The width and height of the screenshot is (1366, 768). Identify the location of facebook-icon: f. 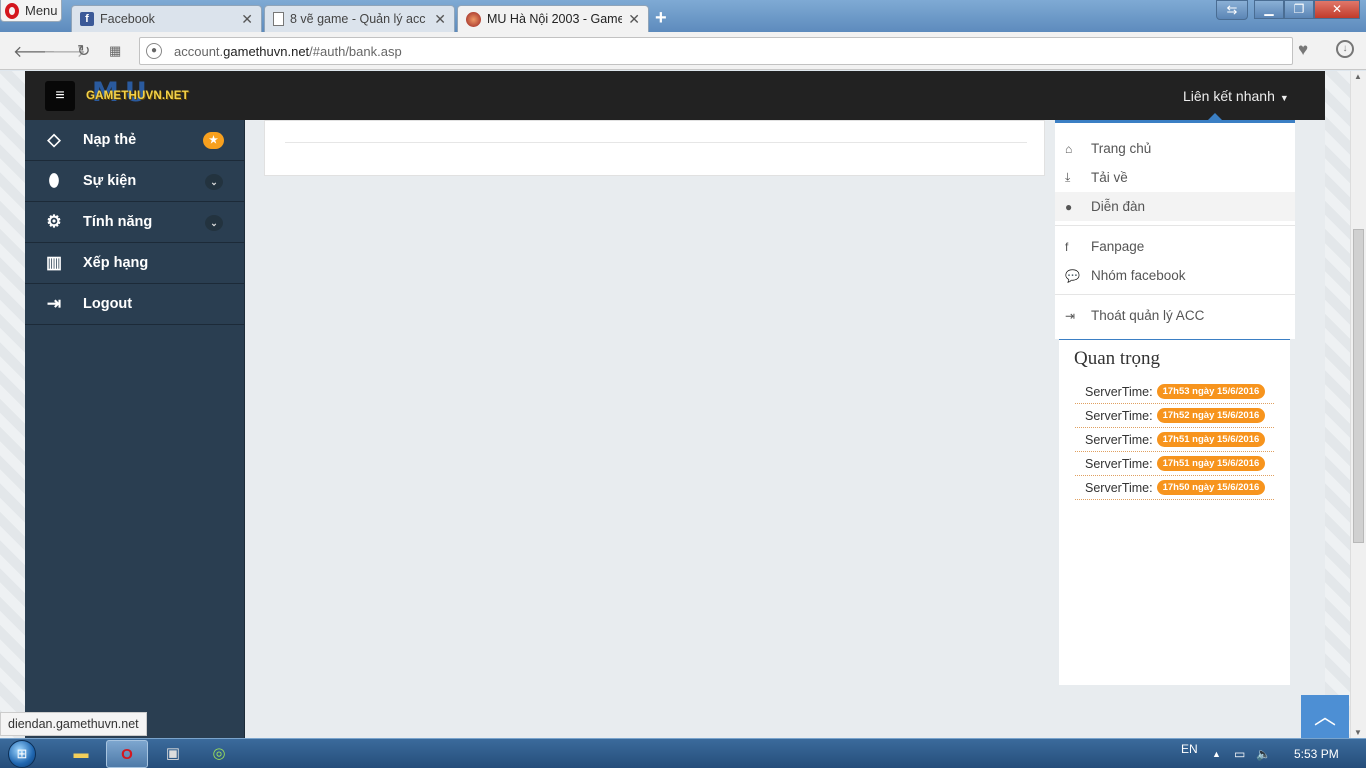
(1067, 246).